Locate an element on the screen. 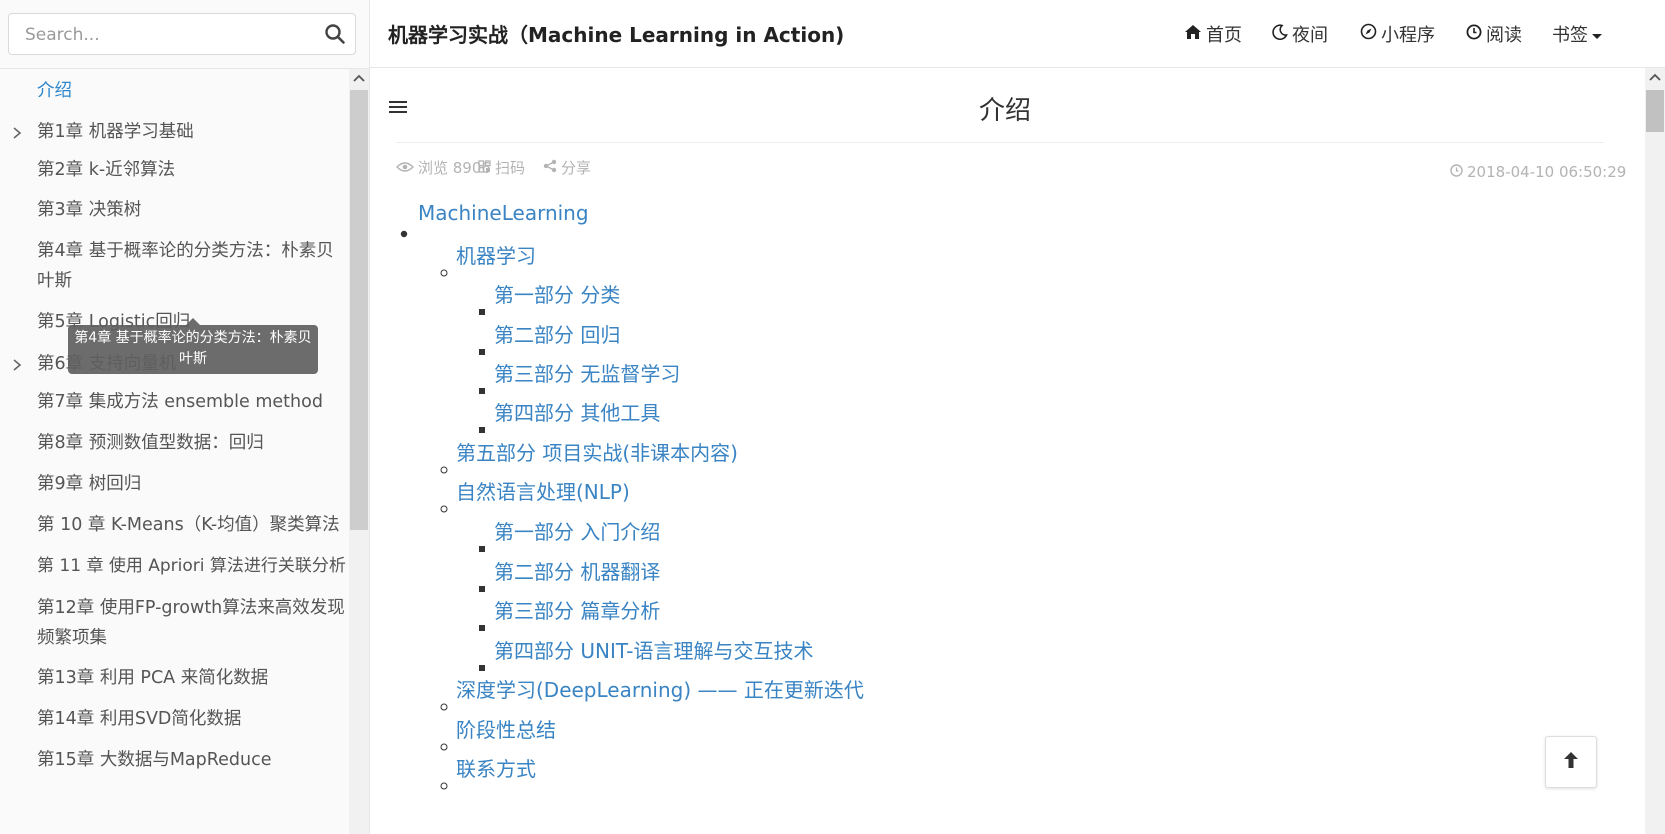  qrcode-icon is located at coordinates (486, 168).